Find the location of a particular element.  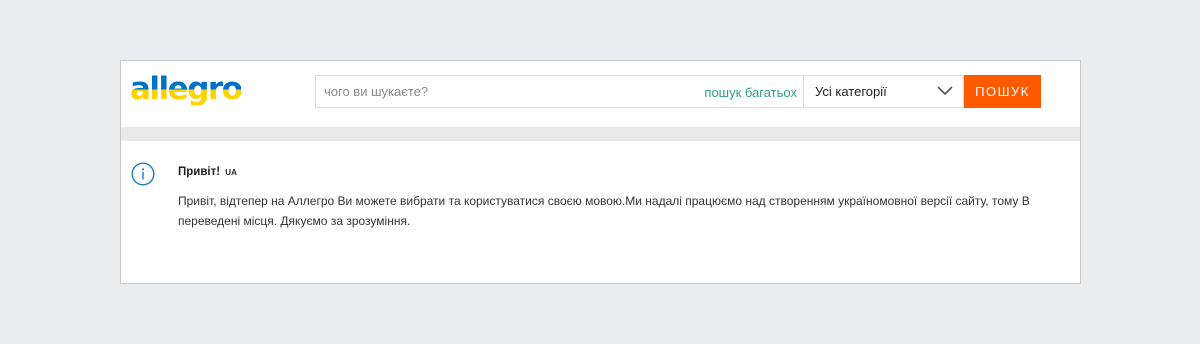

svg-text: allegro is located at coordinates (185, 89).